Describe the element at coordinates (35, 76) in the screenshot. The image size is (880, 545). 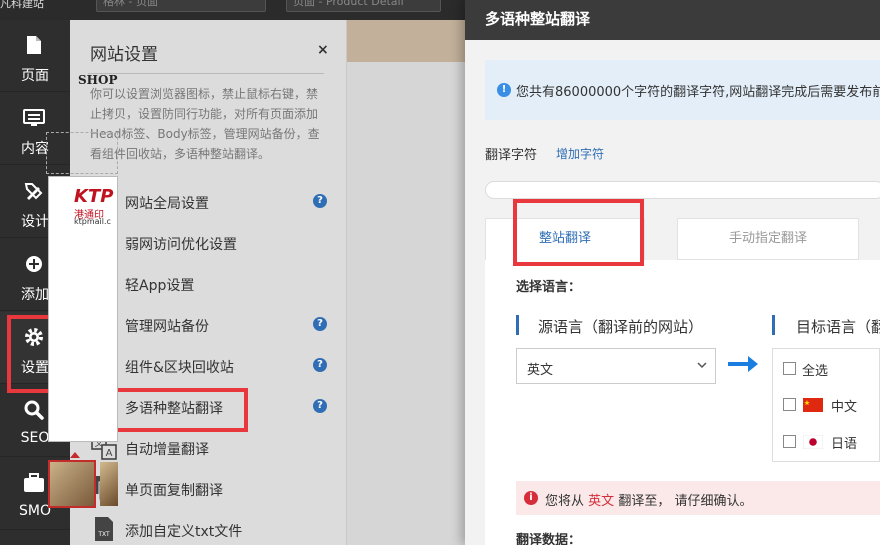
I see `rail-label: 页面` at that location.